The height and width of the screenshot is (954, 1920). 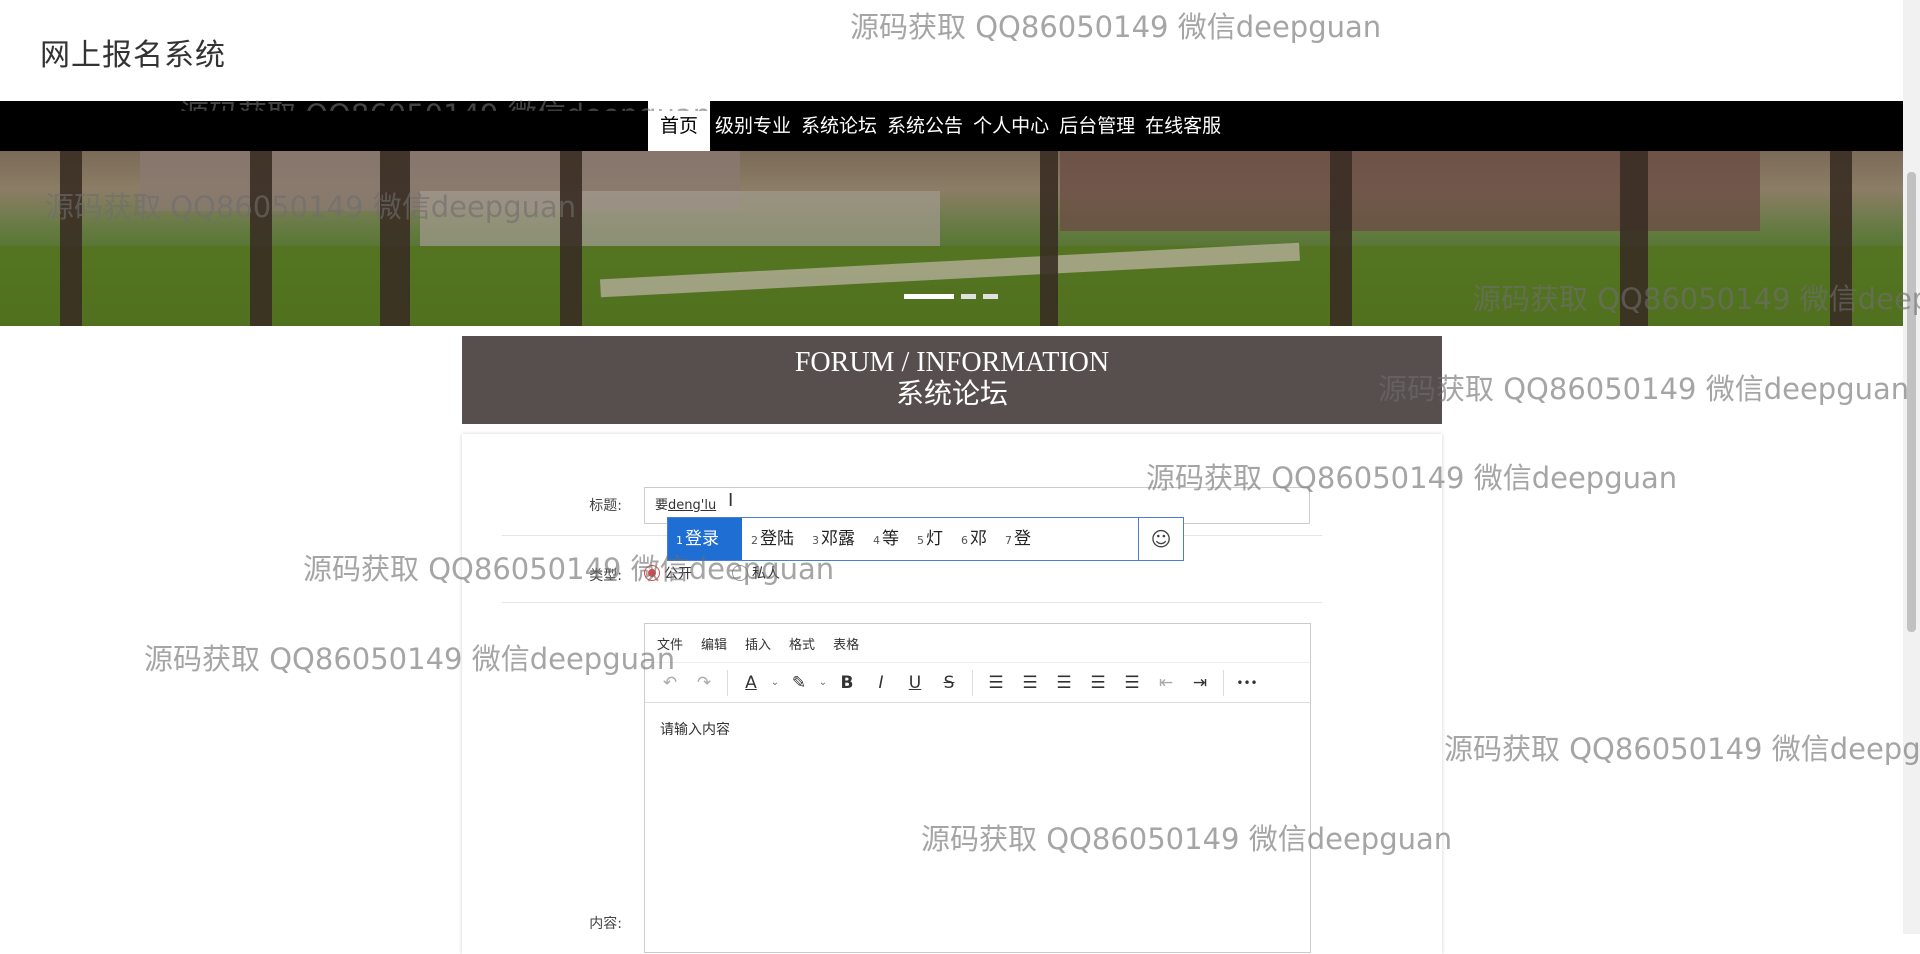 What do you see at coordinates (925, 126) in the screenshot?
I see `nav-item-announcements: 系统公告` at bounding box center [925, 126].